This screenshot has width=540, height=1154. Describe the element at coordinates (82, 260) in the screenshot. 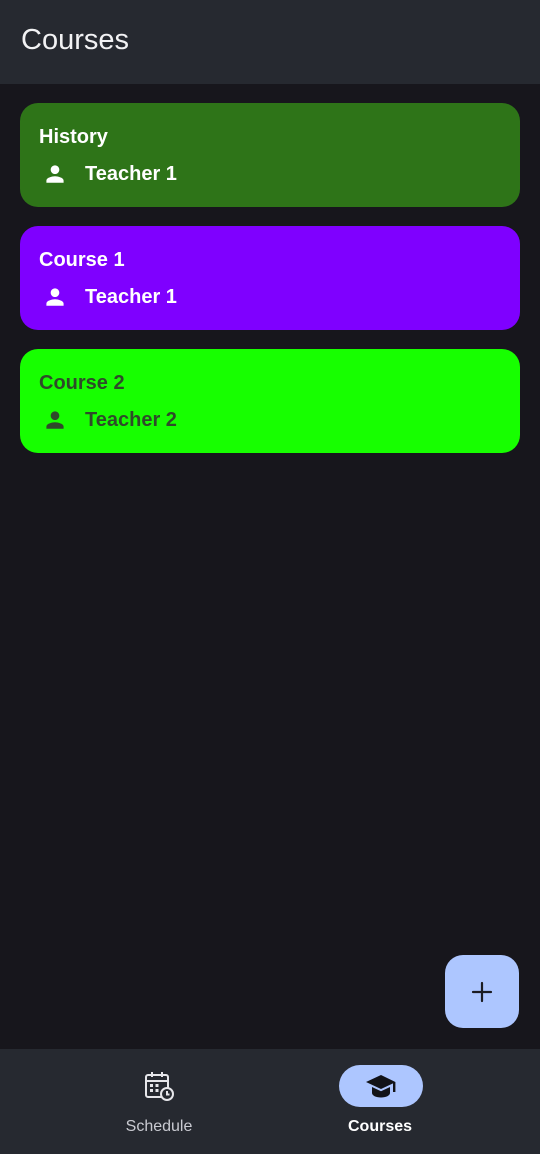

I see `course-name: Course 1` at that location.